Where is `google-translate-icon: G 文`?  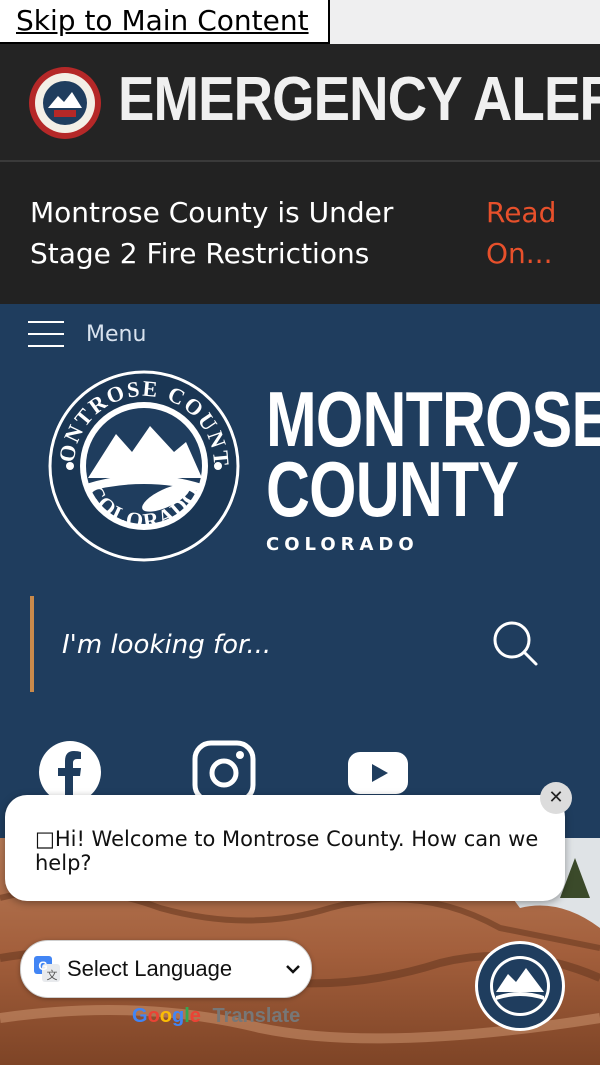 google-translate-icon: G 文 is located at coordinates (47, 969).